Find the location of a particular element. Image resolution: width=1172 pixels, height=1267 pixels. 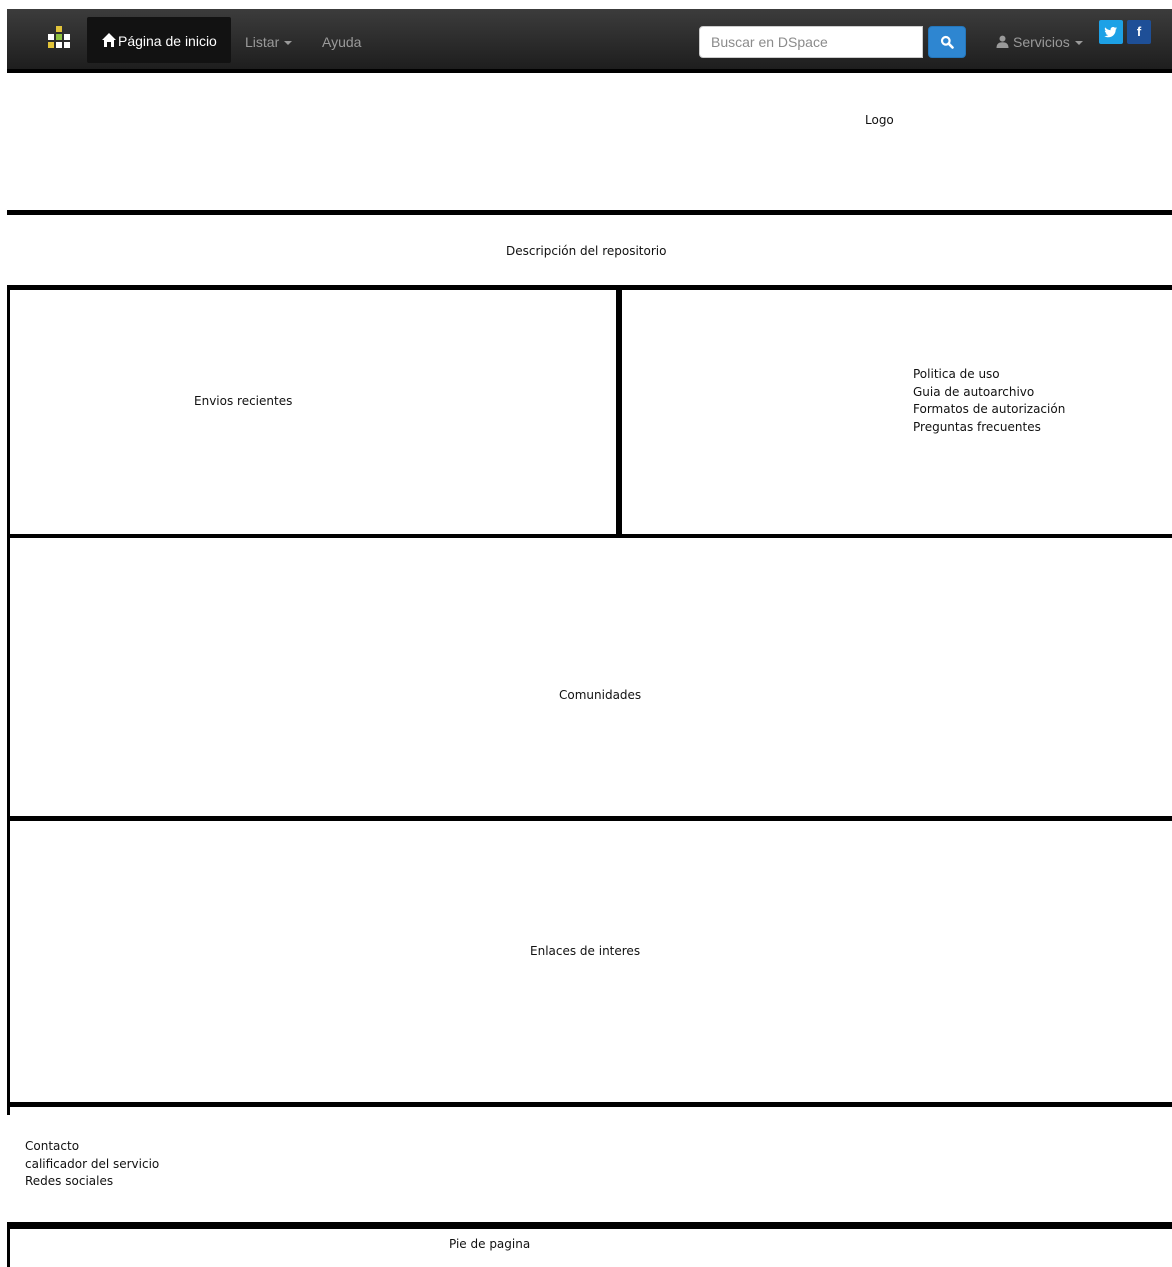

facebook-icon: f is located at coordinates (1139, 31).